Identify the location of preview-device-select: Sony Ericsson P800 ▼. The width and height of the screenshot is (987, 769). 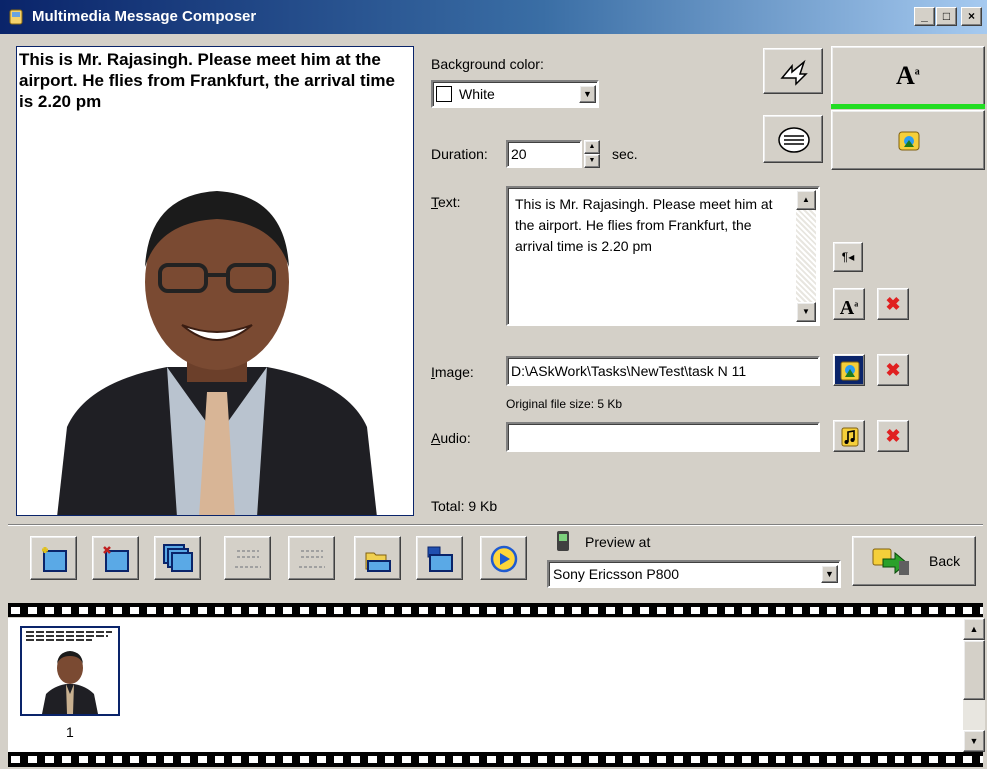
(694, 574).